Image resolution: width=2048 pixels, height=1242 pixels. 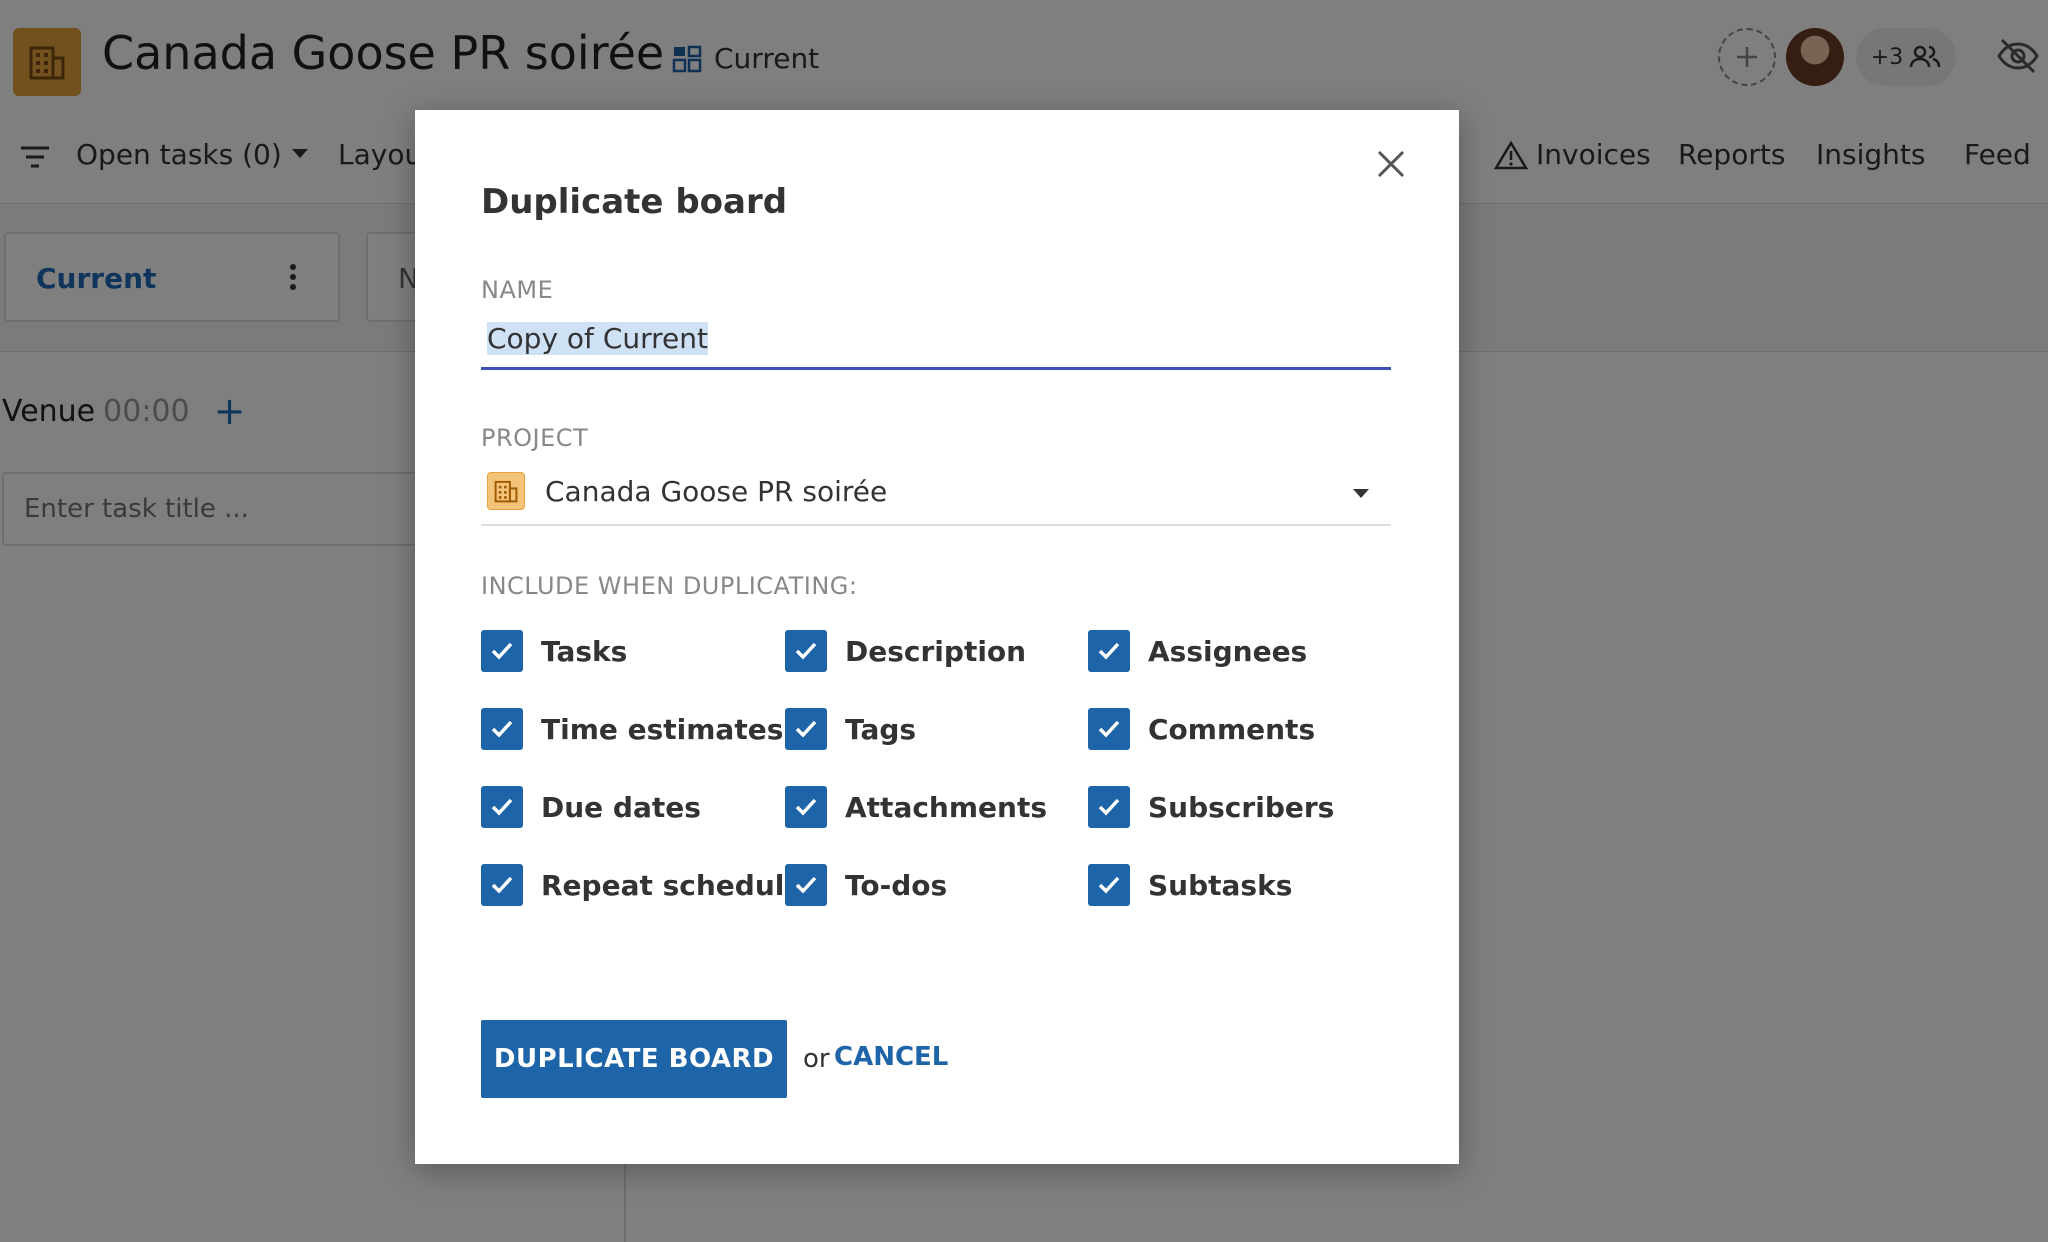 I want to click on name-label: NAME, so click(x=517, y=290).